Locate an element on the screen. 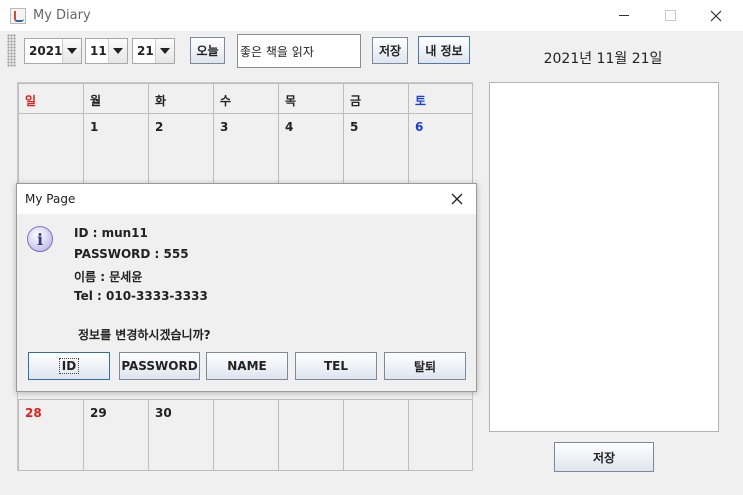 The height and width of the screenshot is (495, 743). weekday-tue: 화 is located at coordinates (181, 98).